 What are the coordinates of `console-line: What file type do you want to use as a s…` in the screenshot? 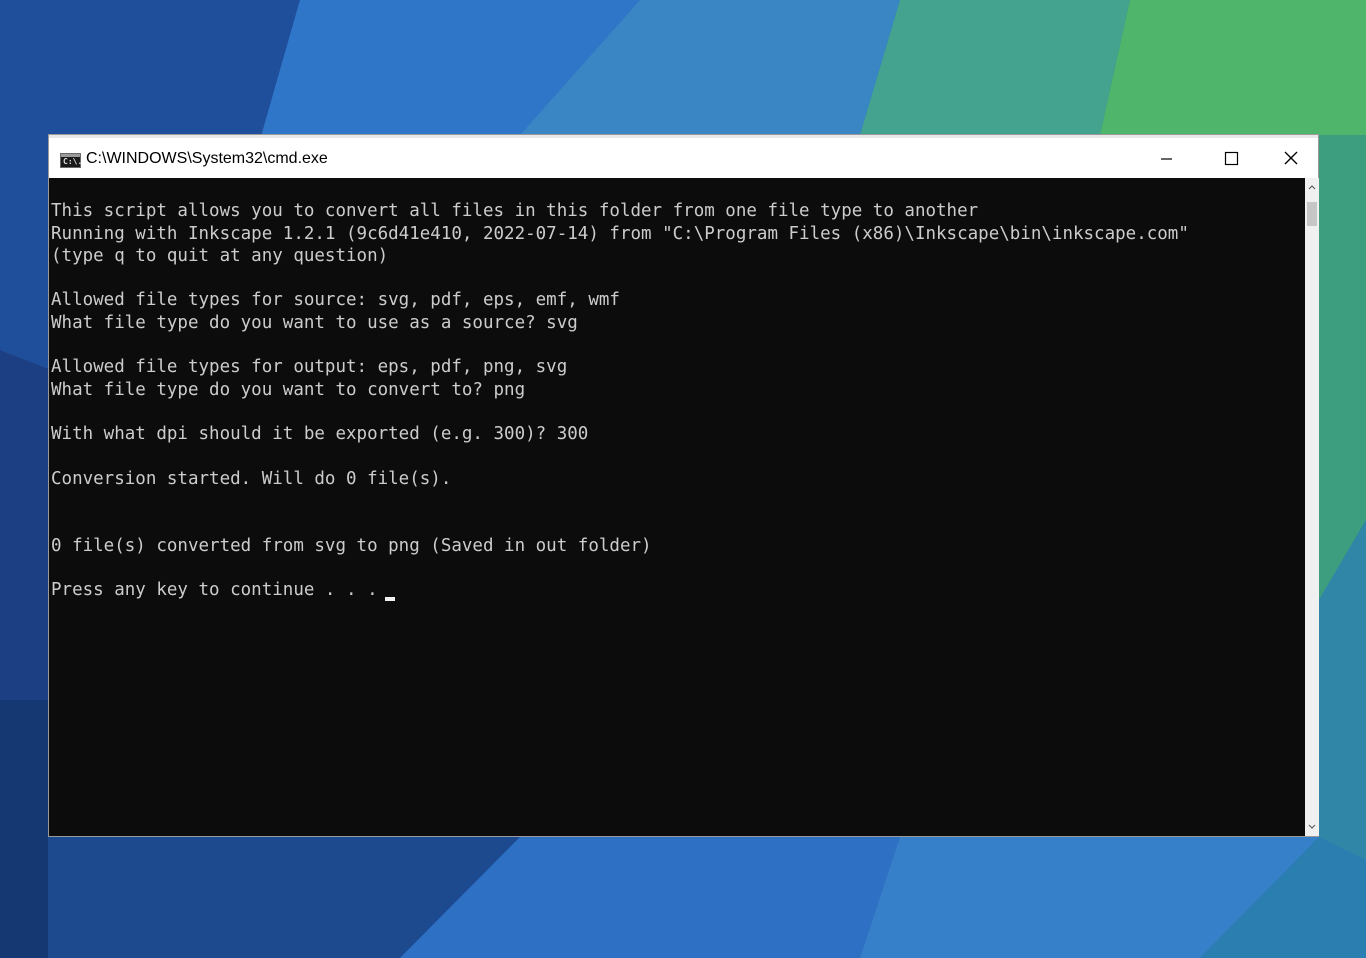 It's located at (314, 323).